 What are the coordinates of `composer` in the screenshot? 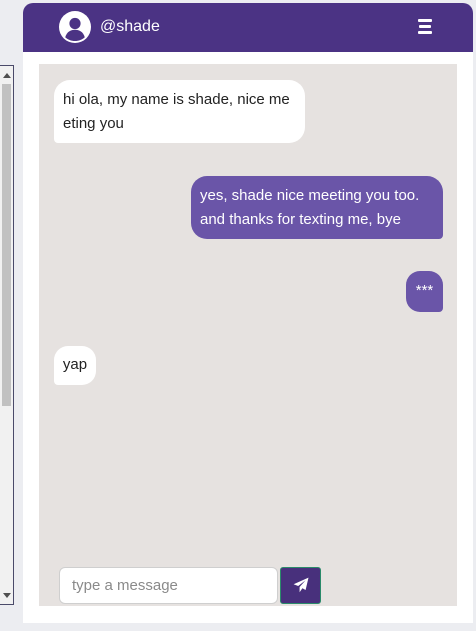 It's located at (190, 585).